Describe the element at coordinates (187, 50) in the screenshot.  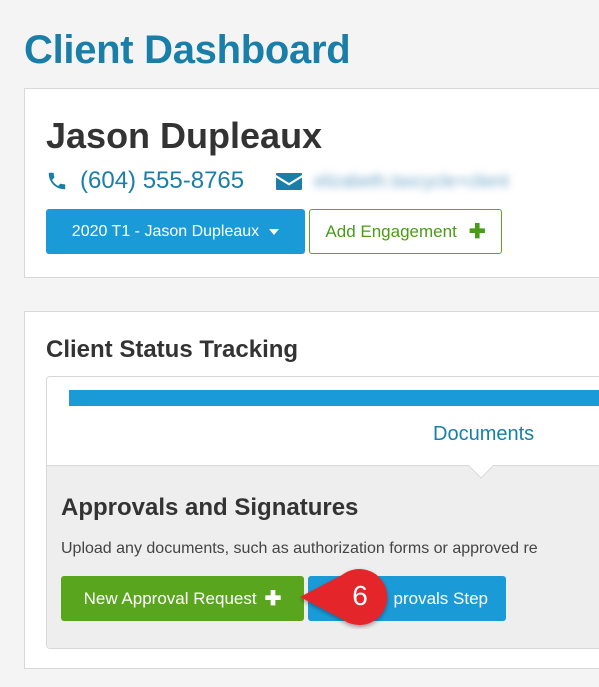
I see `page-title: Client Dashboard` at that location.